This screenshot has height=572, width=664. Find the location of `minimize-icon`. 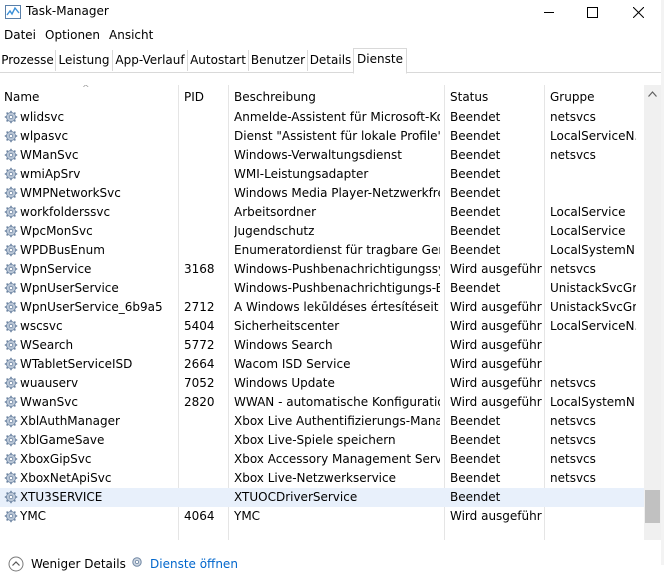

minimize-icon is located at coordinates (548, 12).